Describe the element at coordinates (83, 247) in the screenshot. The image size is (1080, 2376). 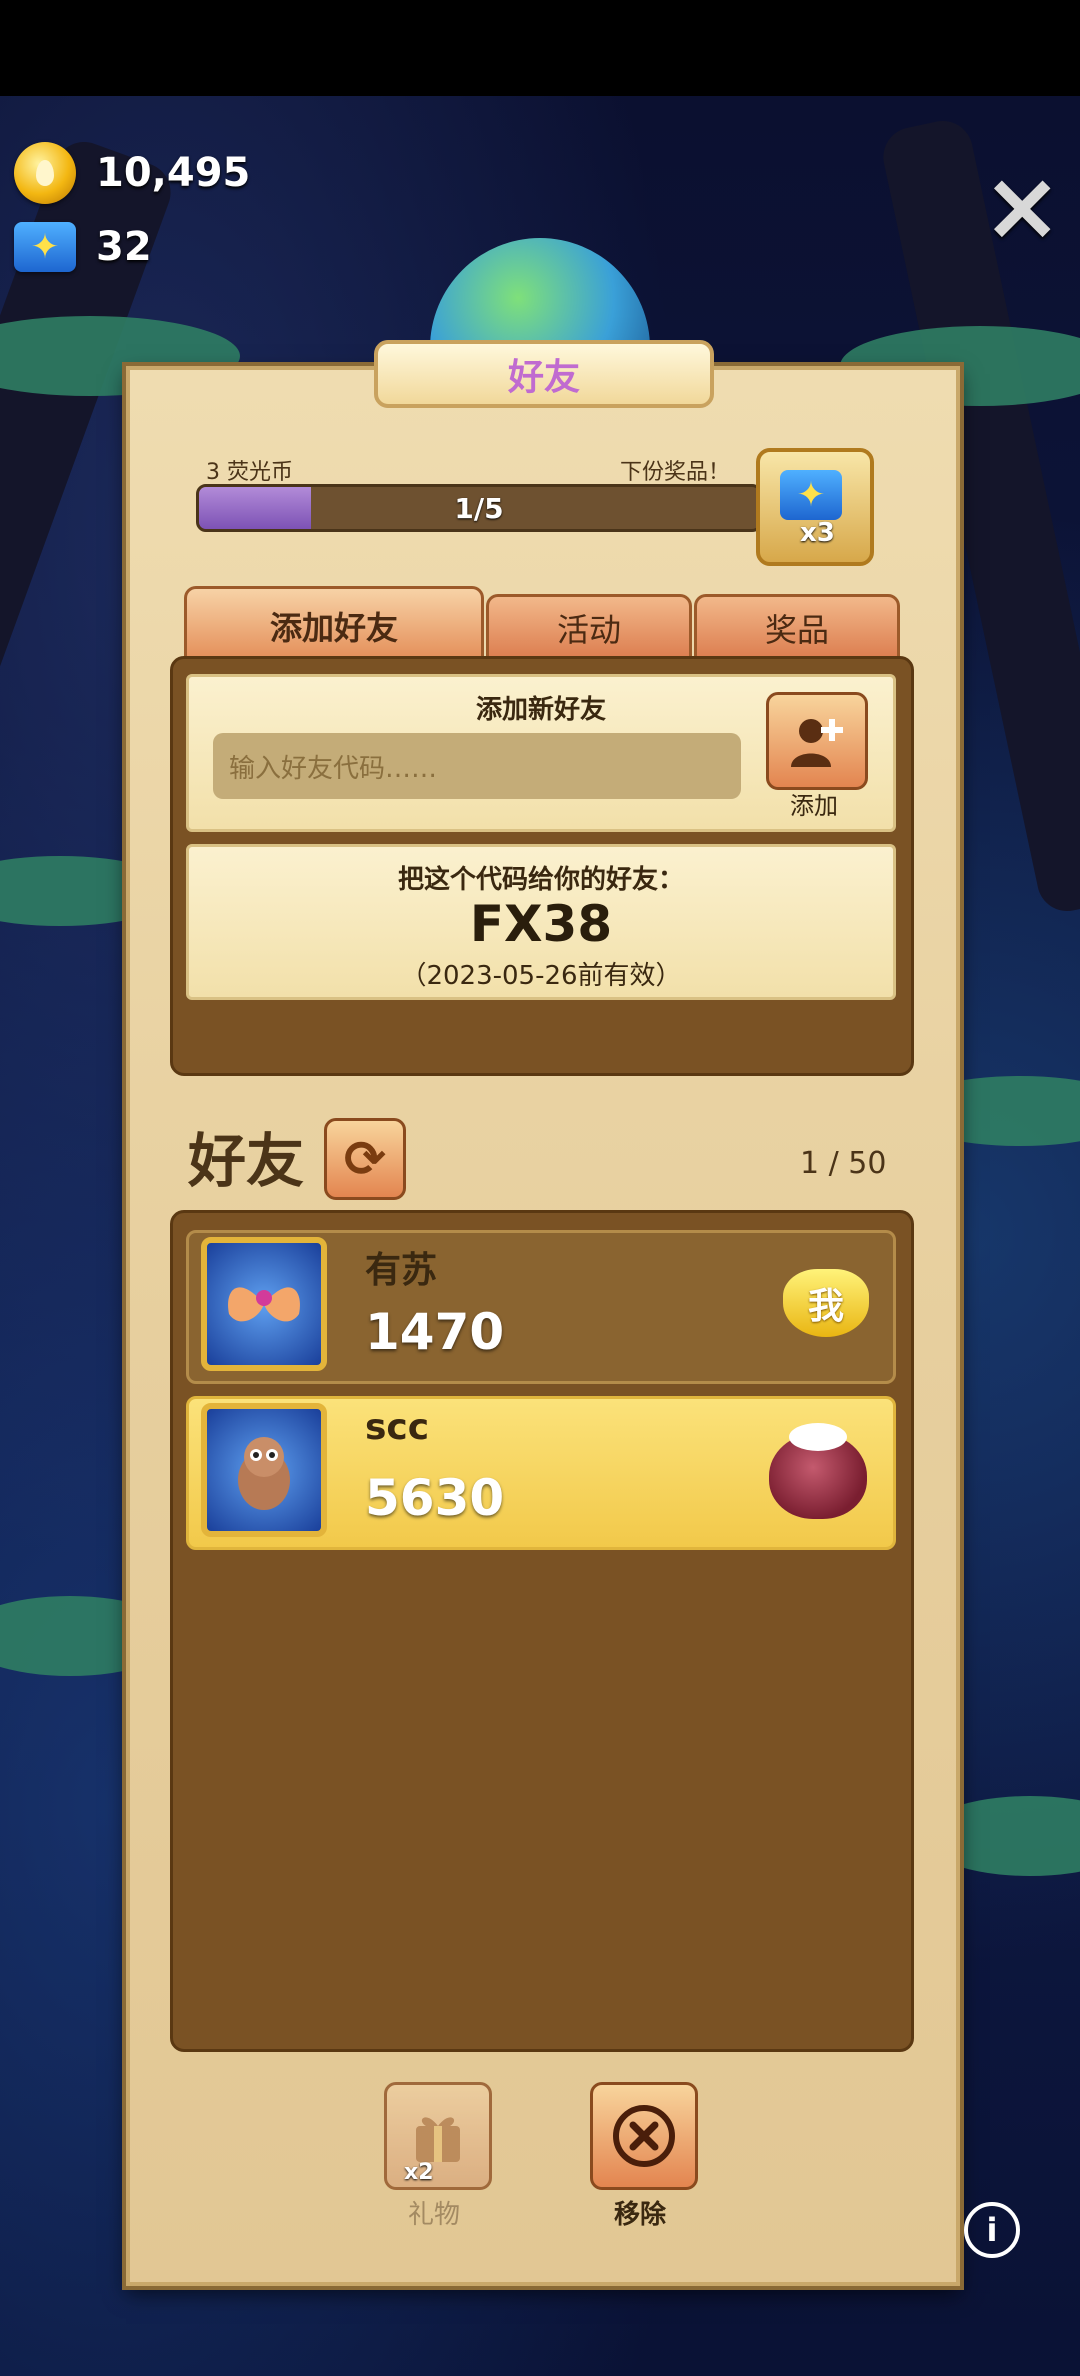
I see `gem-counter: ✦ 32` at that location.